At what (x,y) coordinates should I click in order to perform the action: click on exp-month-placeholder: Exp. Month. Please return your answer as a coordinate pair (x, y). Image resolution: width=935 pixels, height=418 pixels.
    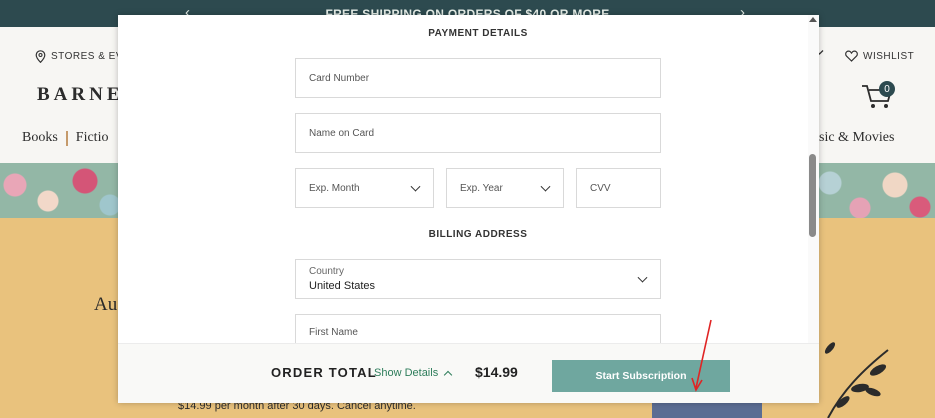
    Looking at the image, I should click on (334, 188).